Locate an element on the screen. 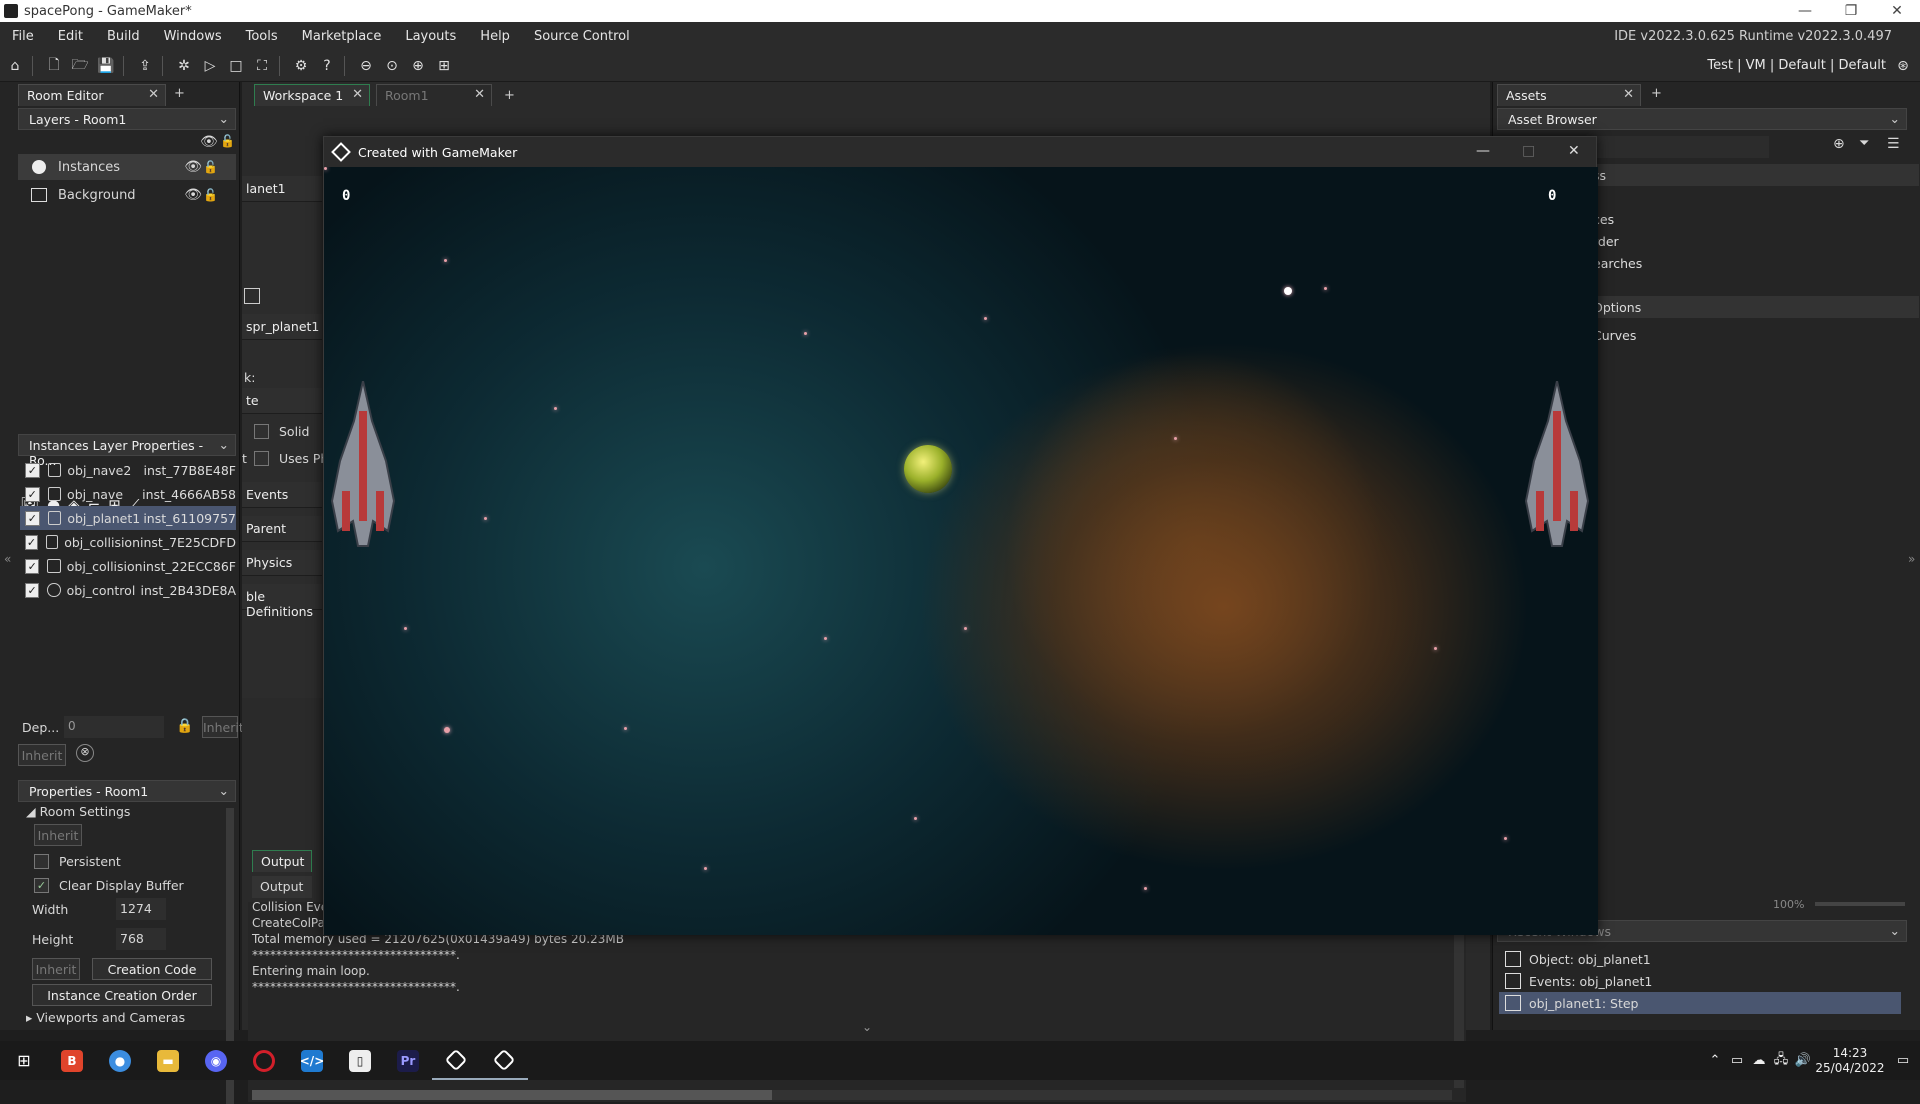  output-horizontal-scrollbar is located at coordinates (852, 1095).